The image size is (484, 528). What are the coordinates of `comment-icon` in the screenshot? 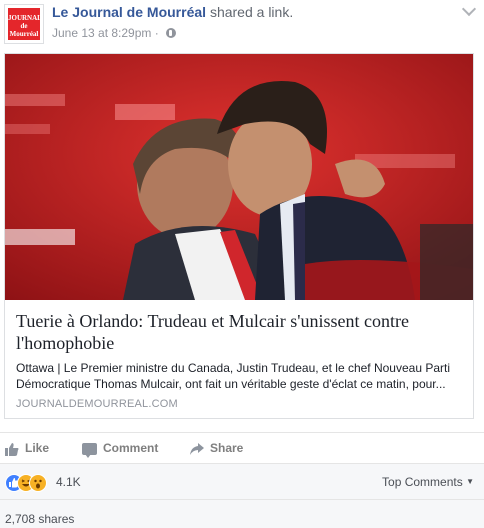 It's located at (89, 450).